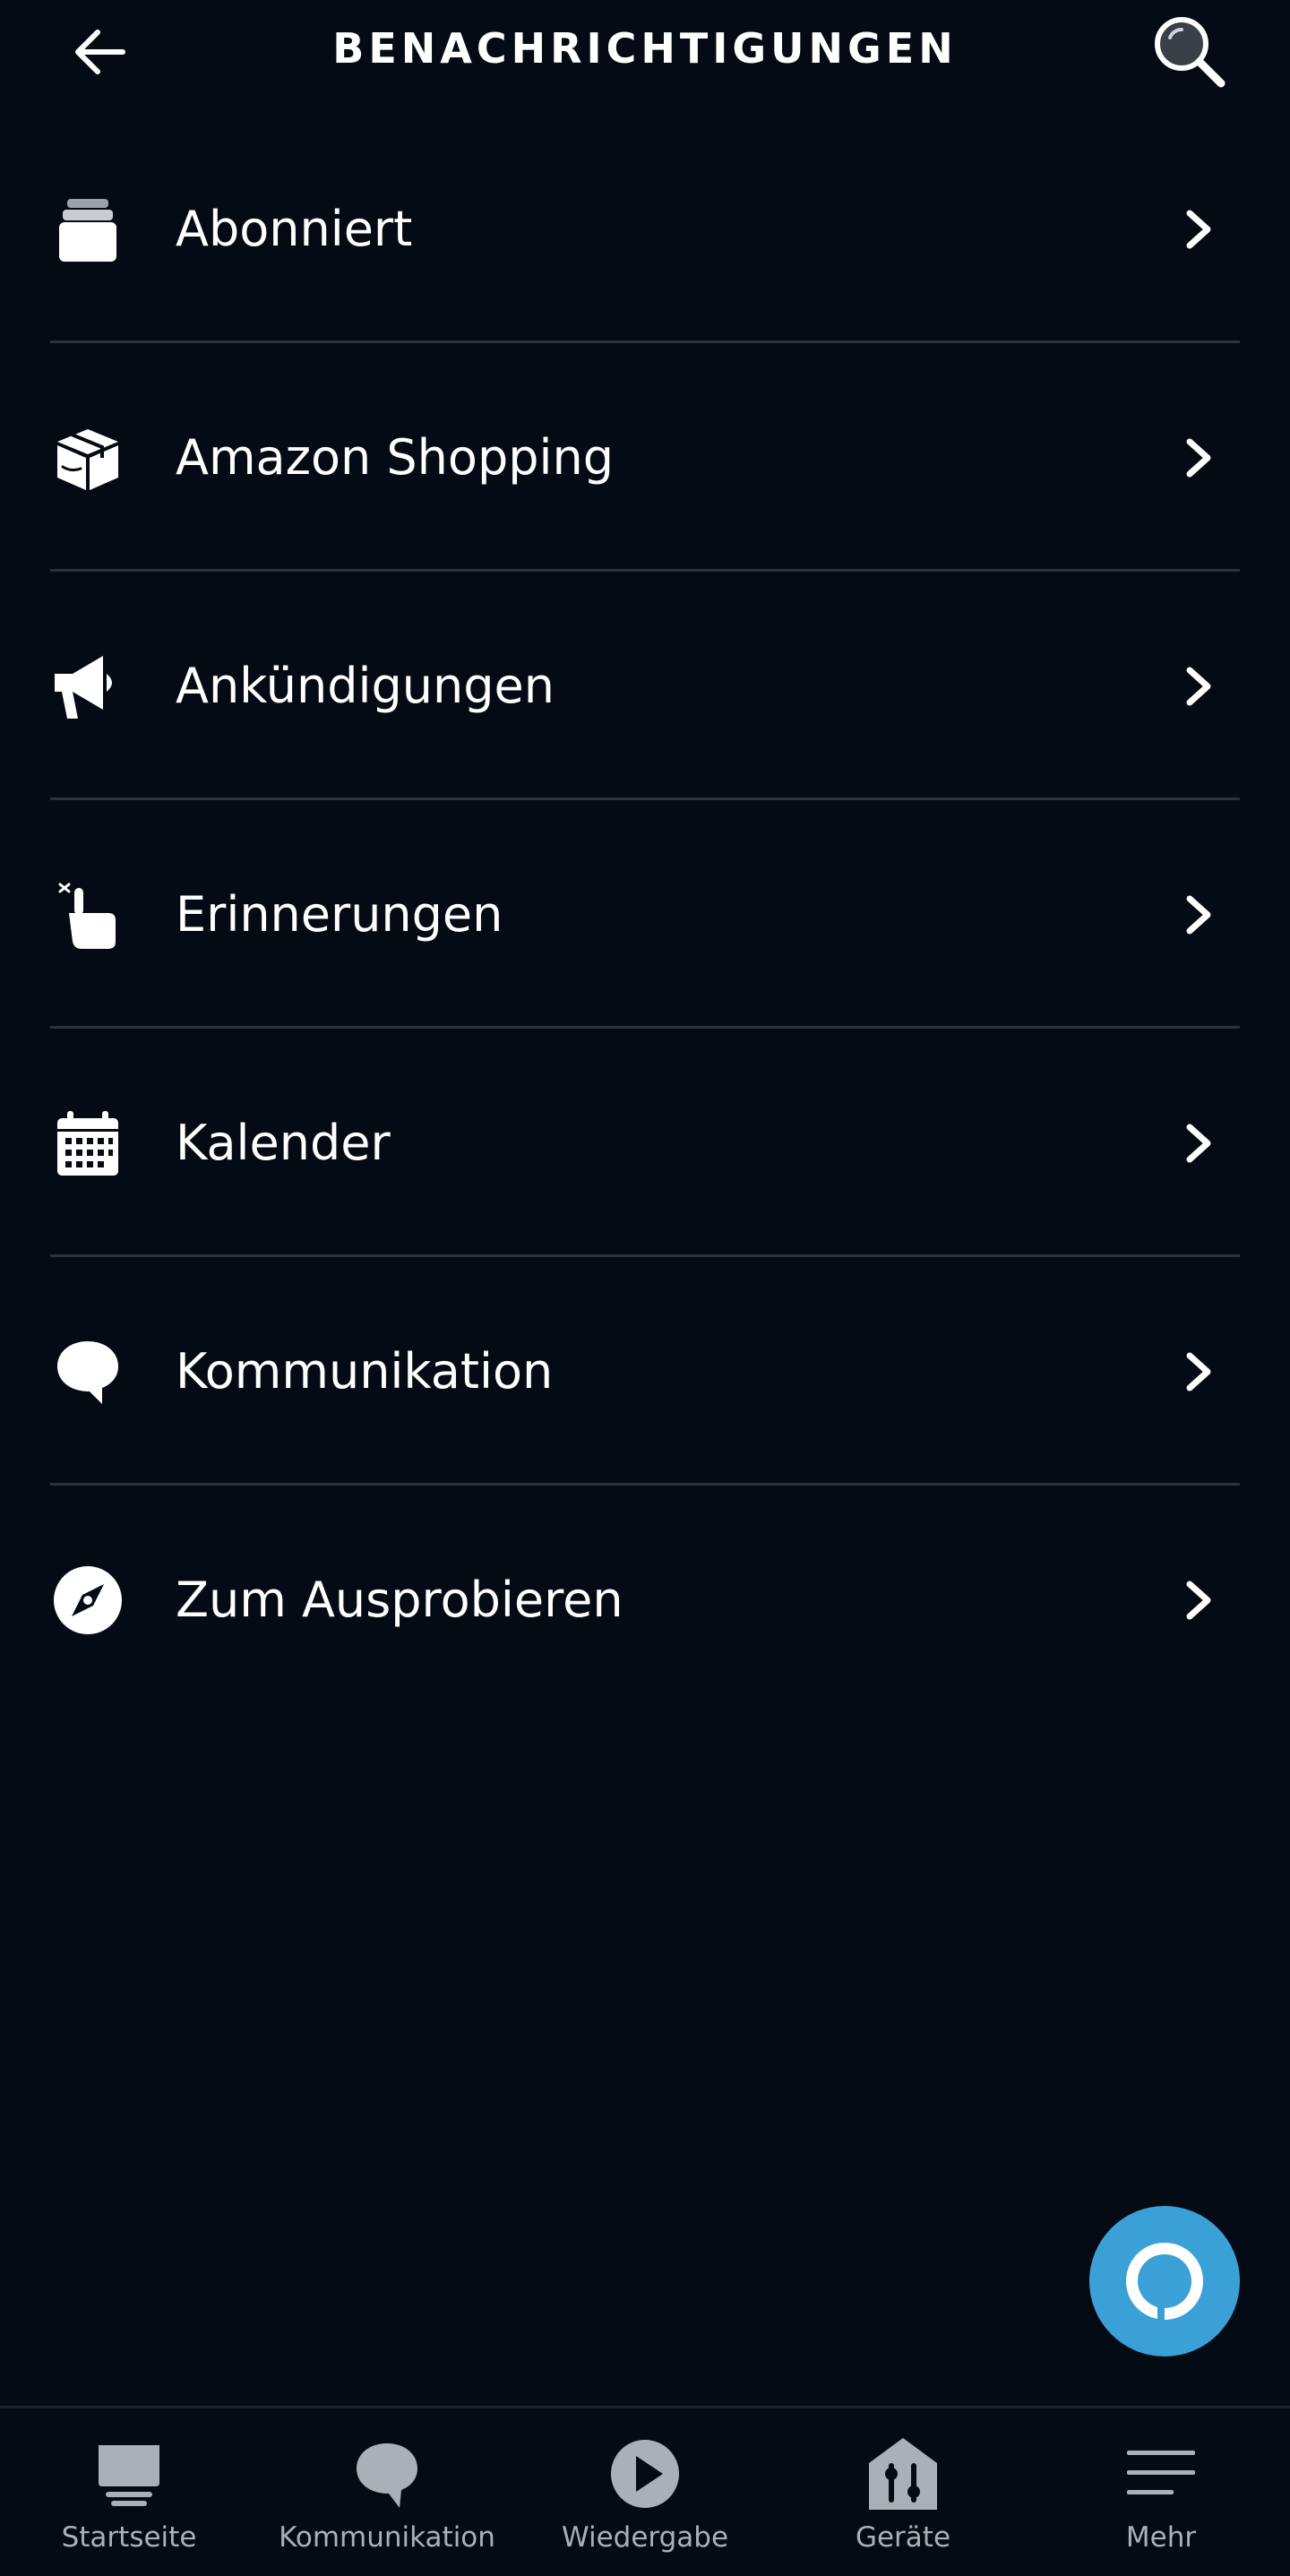  Describe the element at coordinates (645, 229) in the screenshot. I see `menu-item-abonniert: Abonniert` at that location.